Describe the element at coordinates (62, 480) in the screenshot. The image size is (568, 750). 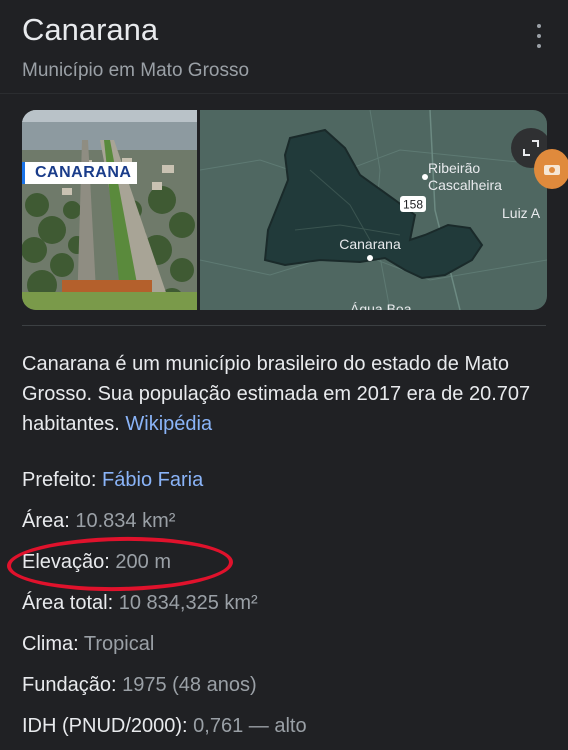
I see `fact-label: Prefeito:` at that location.